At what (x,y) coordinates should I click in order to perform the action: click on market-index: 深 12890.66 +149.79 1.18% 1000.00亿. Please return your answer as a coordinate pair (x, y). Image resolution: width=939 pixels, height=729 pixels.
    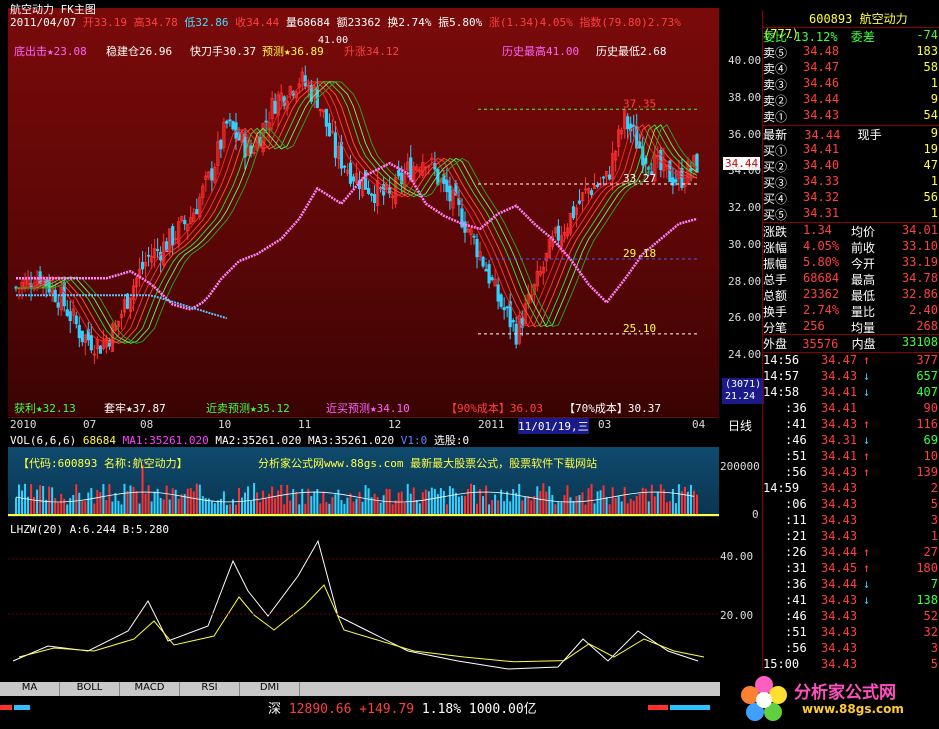
    Looking at the image, I should click on (402, 707).